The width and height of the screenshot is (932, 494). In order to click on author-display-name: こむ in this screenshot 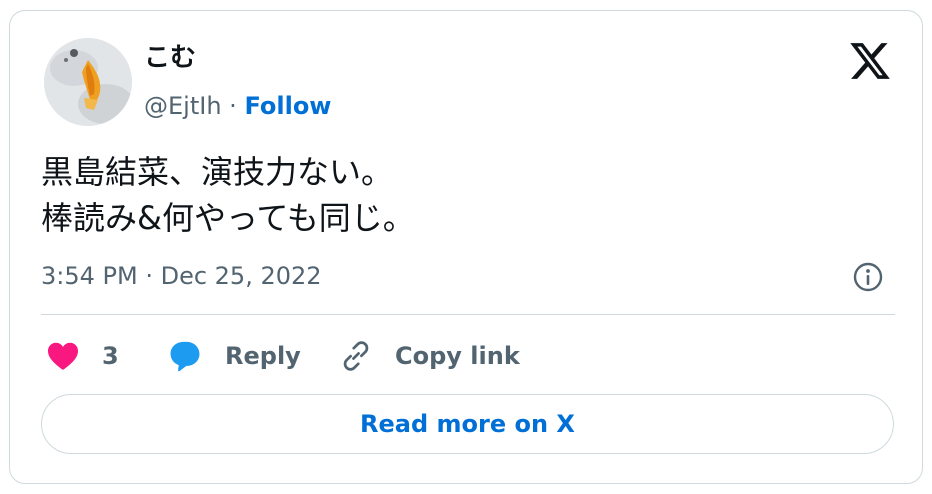, I will do `click(170, 58)`.